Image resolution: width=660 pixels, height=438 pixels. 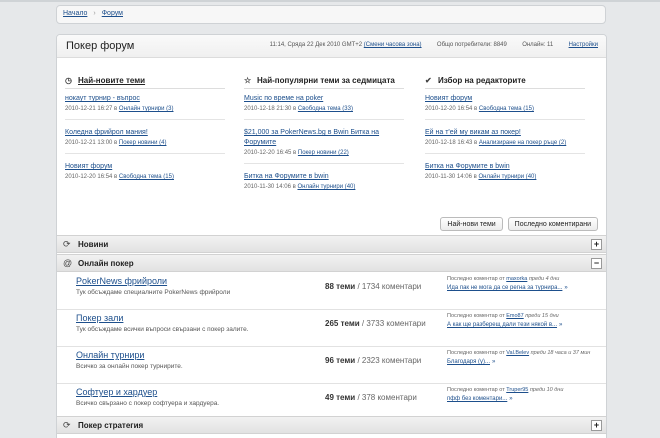 What do you see at coordinates (428, 80) in the screenshot?
I see `check-icon: ✔` at bounding box center [428, 80].